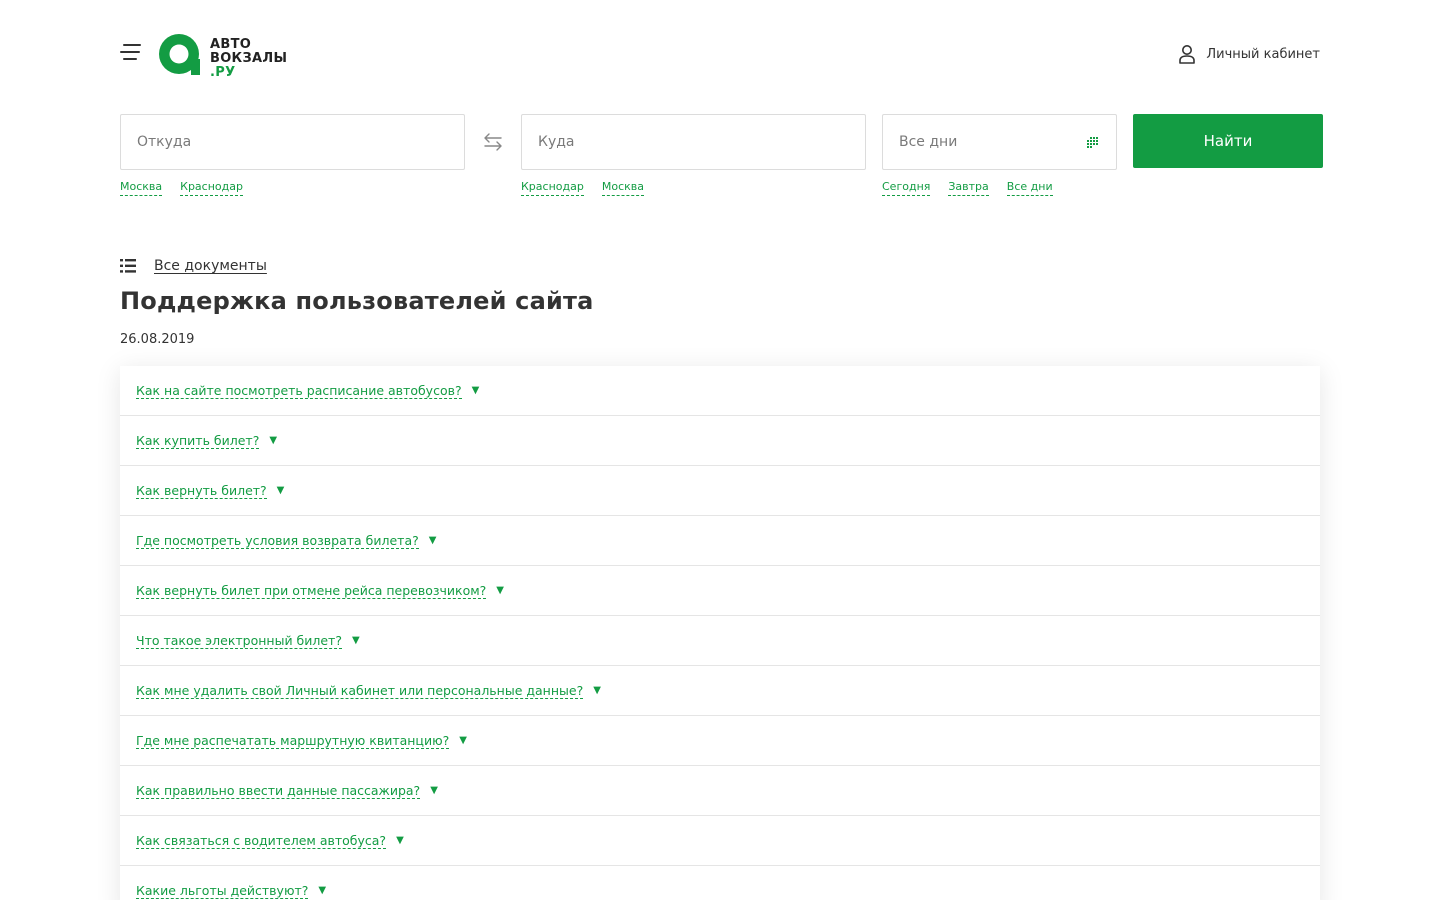 The width and height of the screenshot is (1440, 900). Describe the element at coordinates (141, 188) in the screenshot. I see `quick-from-link: Москва` at that location.